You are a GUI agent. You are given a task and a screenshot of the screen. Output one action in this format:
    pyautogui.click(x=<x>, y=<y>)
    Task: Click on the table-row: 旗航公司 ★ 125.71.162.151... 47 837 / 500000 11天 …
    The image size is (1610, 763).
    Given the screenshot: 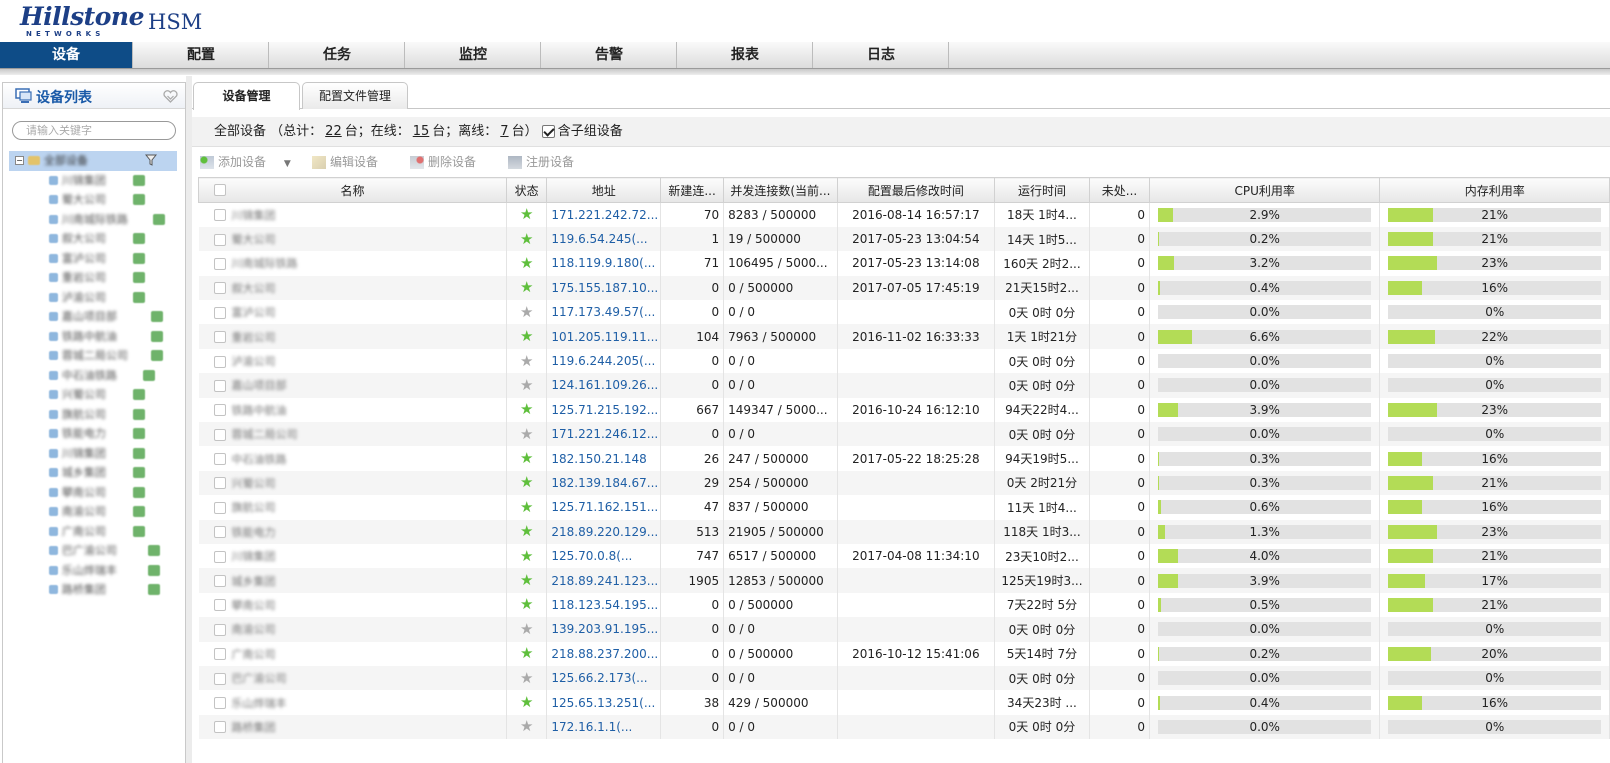 What is the action you would take?
    pyautogui.click(x=904, y=507)
    